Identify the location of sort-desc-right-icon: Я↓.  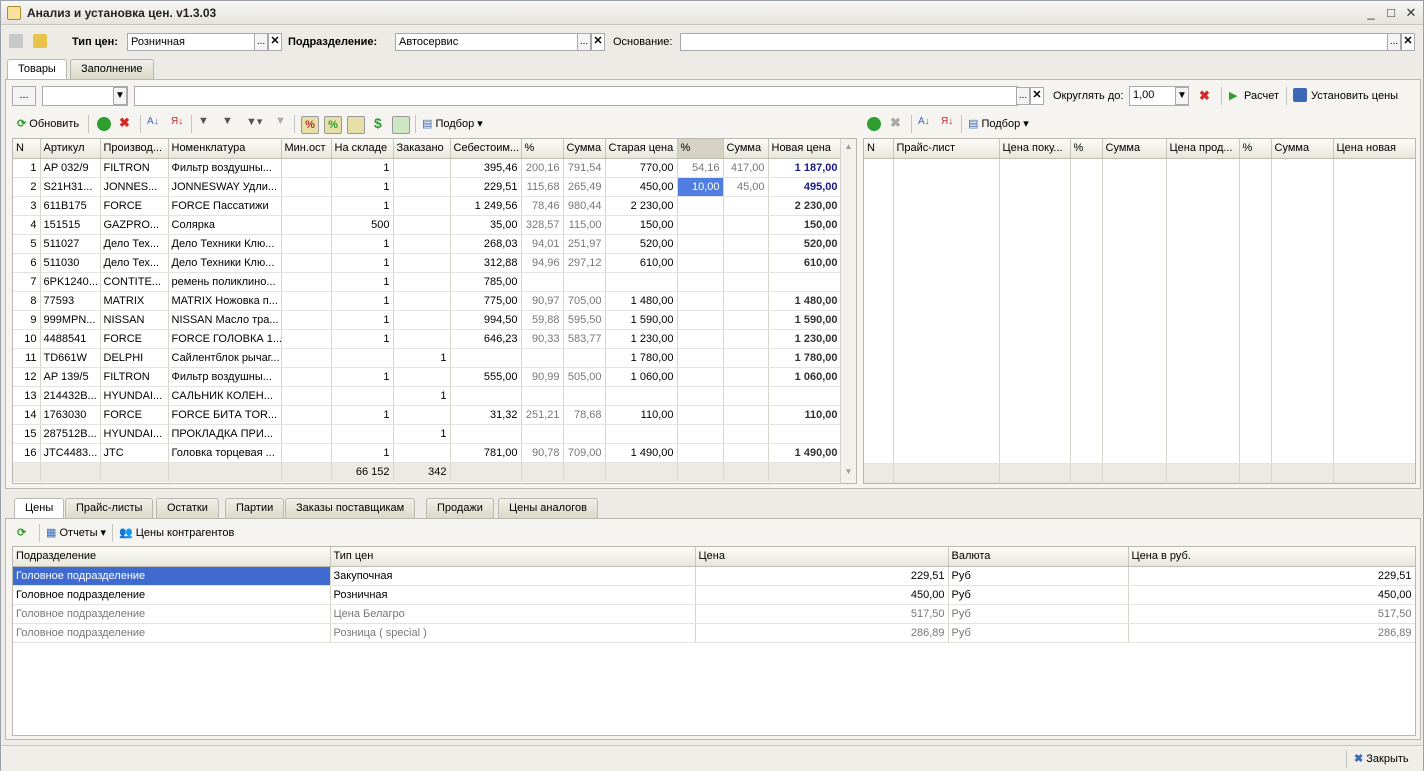
(947, 121).